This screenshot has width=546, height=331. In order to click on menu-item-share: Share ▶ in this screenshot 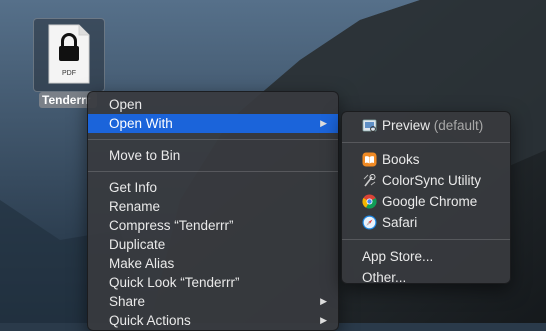, I will do `click(213, 301)`.